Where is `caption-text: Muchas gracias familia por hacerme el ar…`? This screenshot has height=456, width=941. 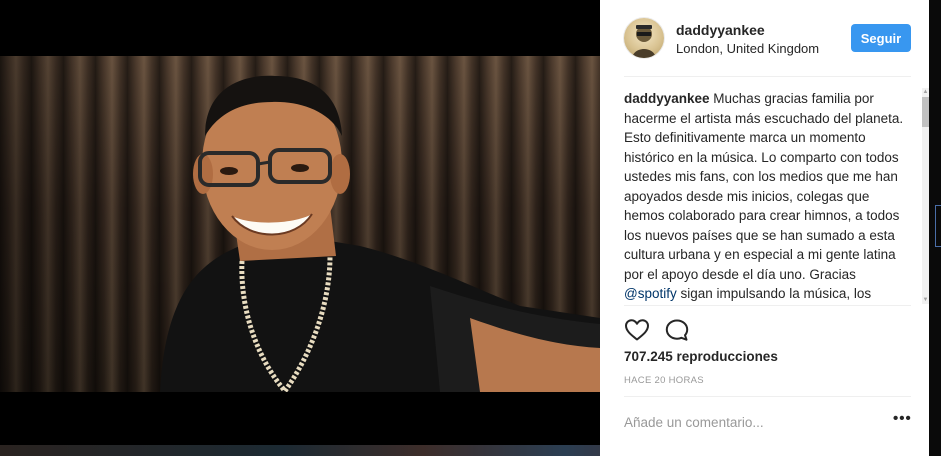 caption-text: Muchas gracias familia por hacerme el ar… is located at coordinates (764, 186).